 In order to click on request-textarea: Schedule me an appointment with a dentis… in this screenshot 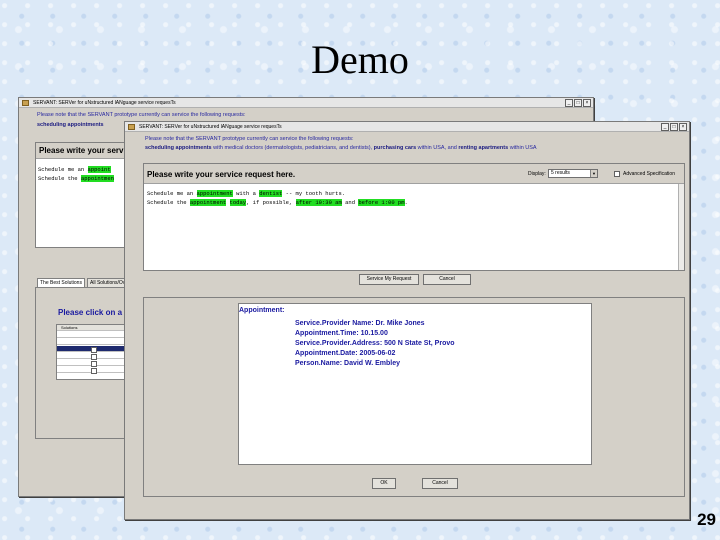, I will do `click(411, 227)`.